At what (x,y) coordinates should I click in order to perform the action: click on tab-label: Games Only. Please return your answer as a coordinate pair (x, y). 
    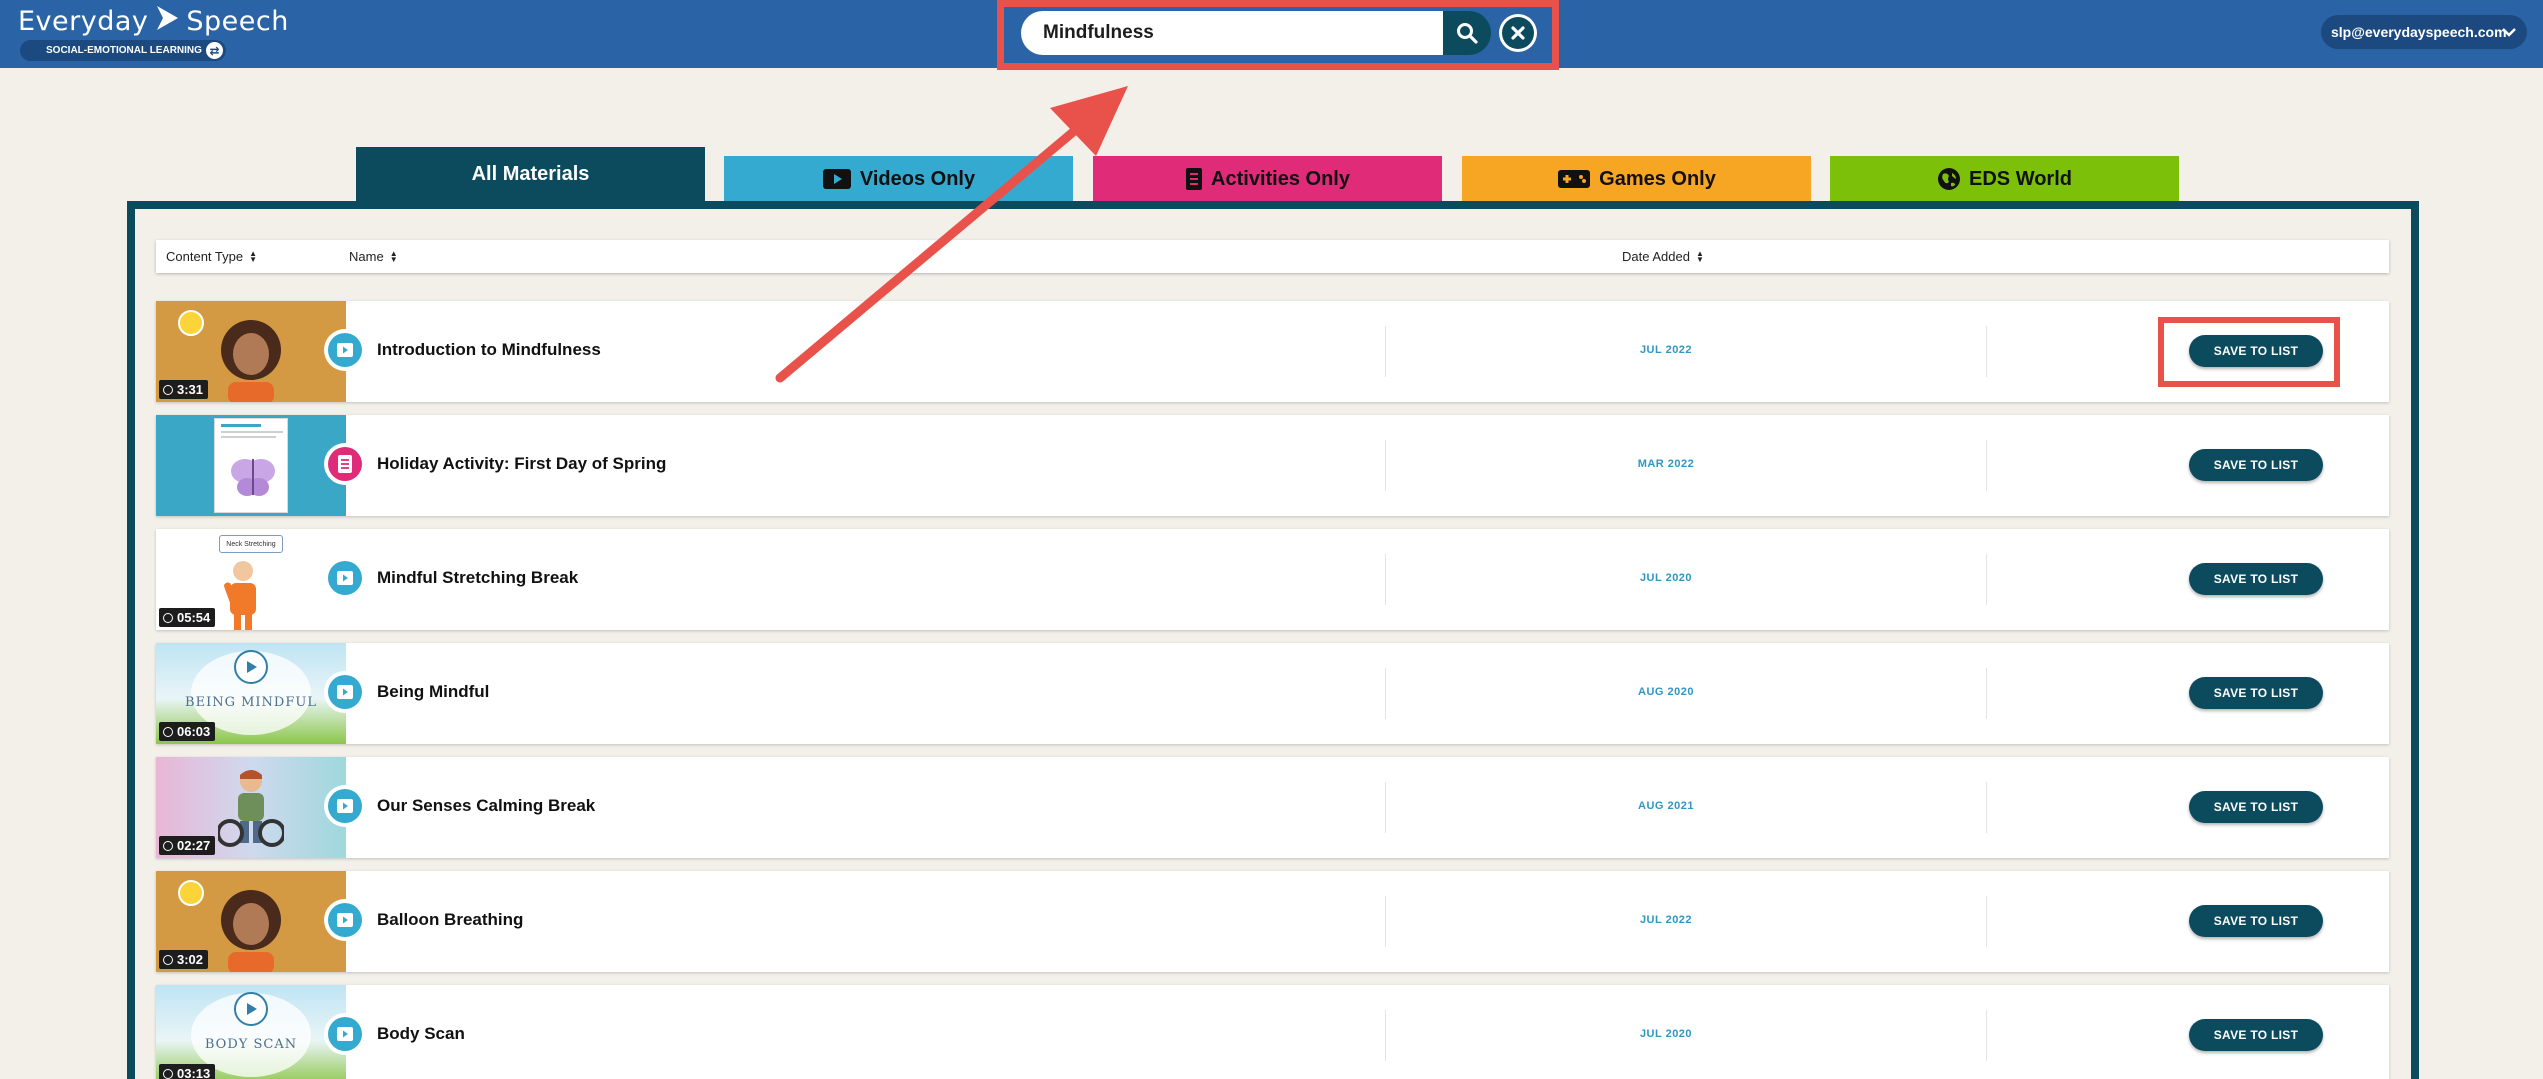
    Looking at the image, I should click on (1657, 178).